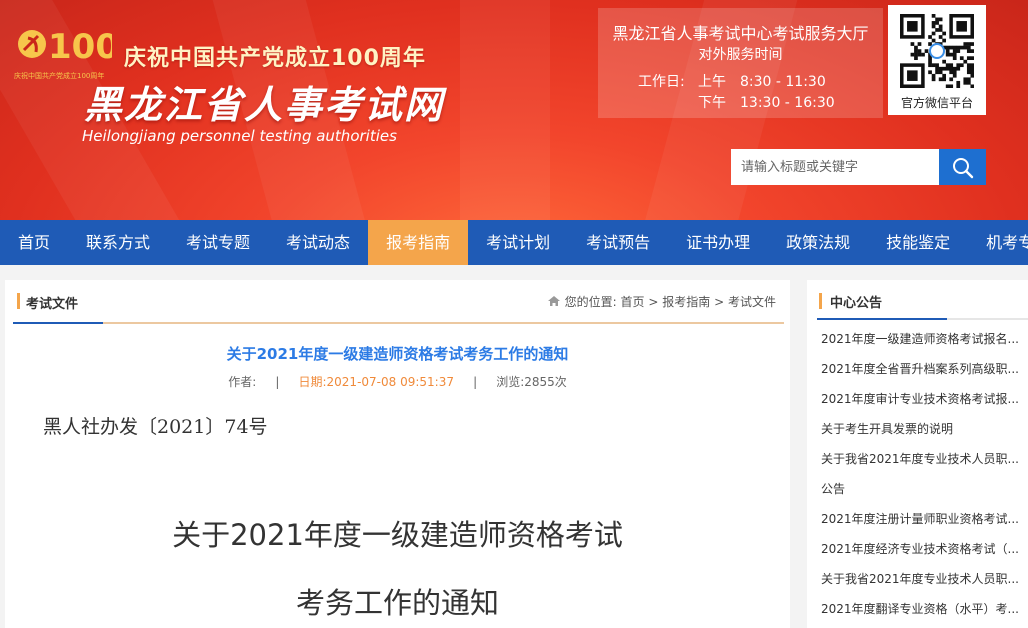 This screenshot has width=1028, height=628. Describe the element at coordinates (518, 242) in the screenshot. I see `nav-item: 考试计划` at that location.